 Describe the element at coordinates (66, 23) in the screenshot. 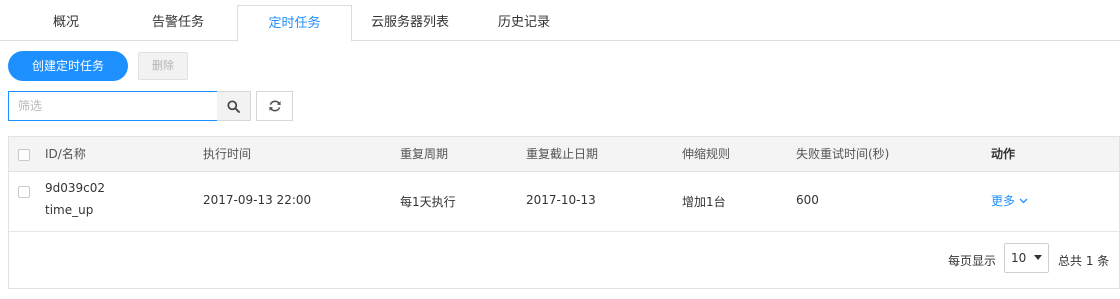

I see `tab-overview: 概况` at that location.